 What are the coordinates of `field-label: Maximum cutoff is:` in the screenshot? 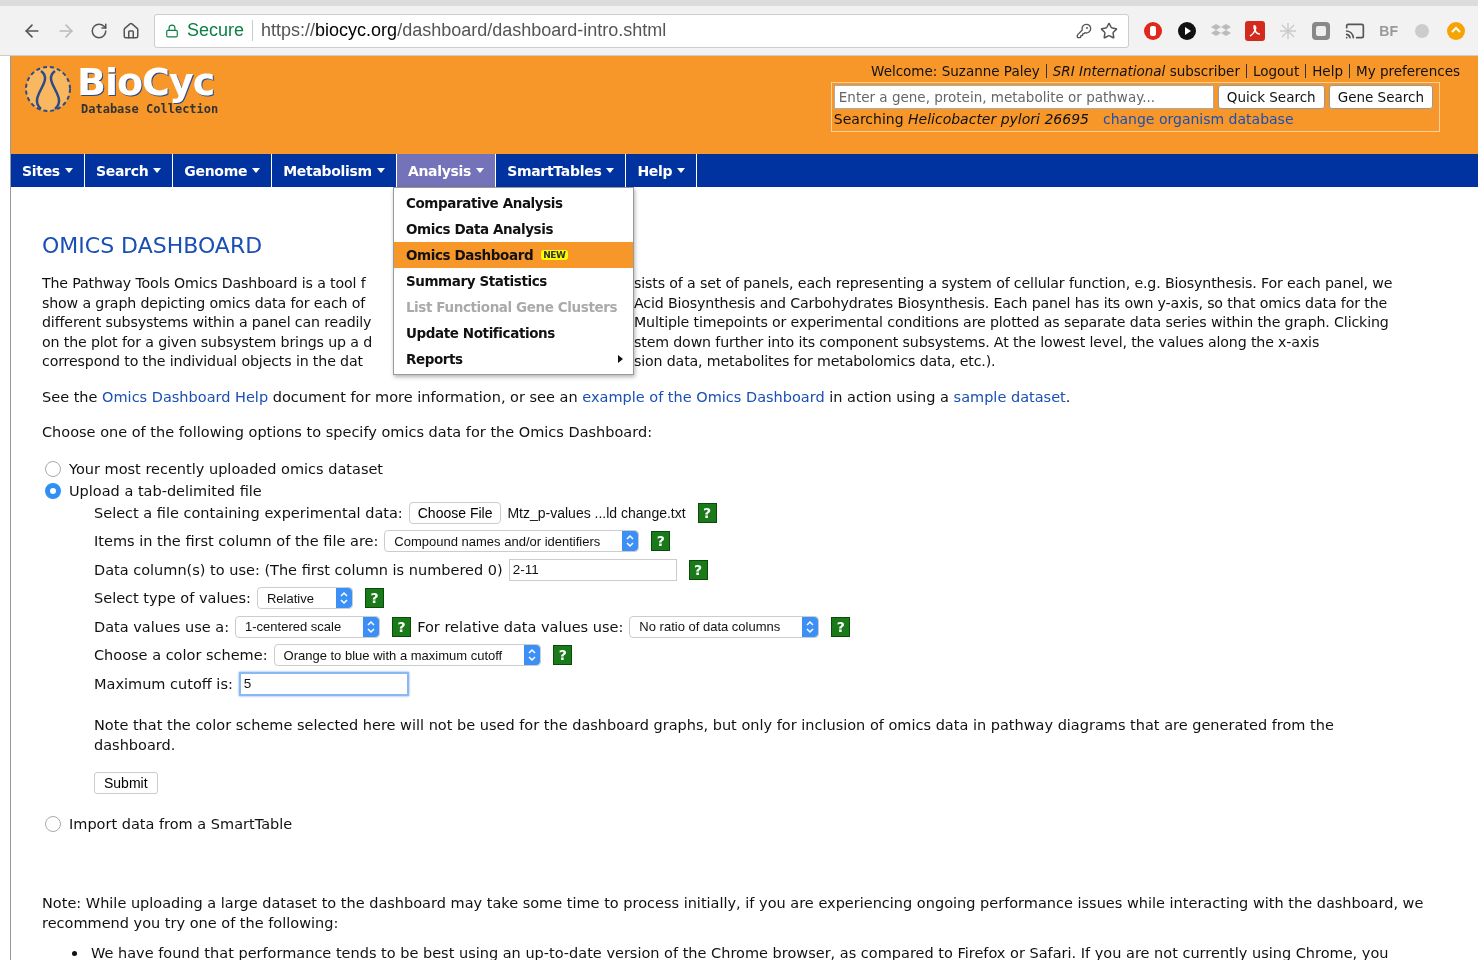 It's located at (163, 683).